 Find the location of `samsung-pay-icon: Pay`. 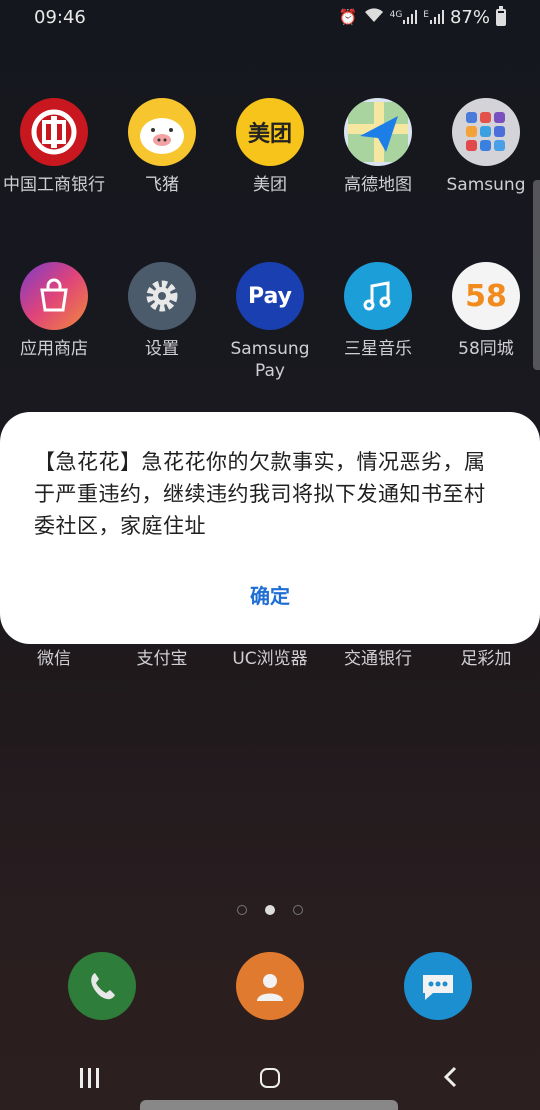

samsung-pay-icon: Pay is located at coordinates (270, 296).